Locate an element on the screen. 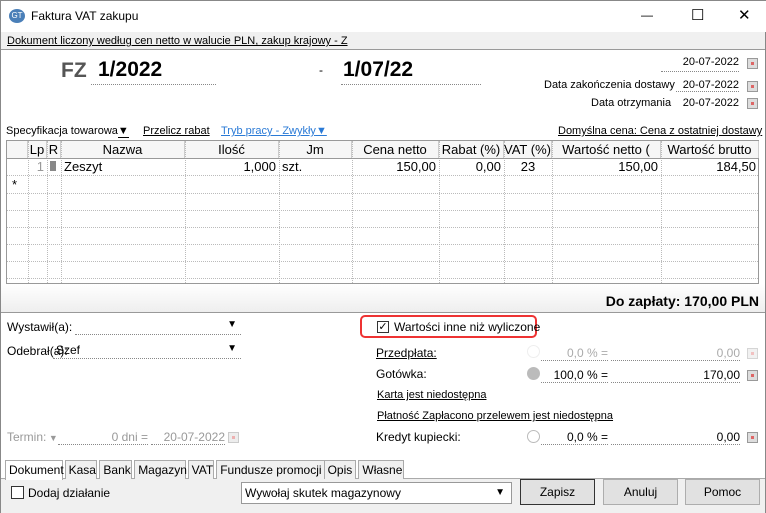 This screenshot has width=766, height=513. issued-label: Wystawił(a): is located at coordinates (40, 327).